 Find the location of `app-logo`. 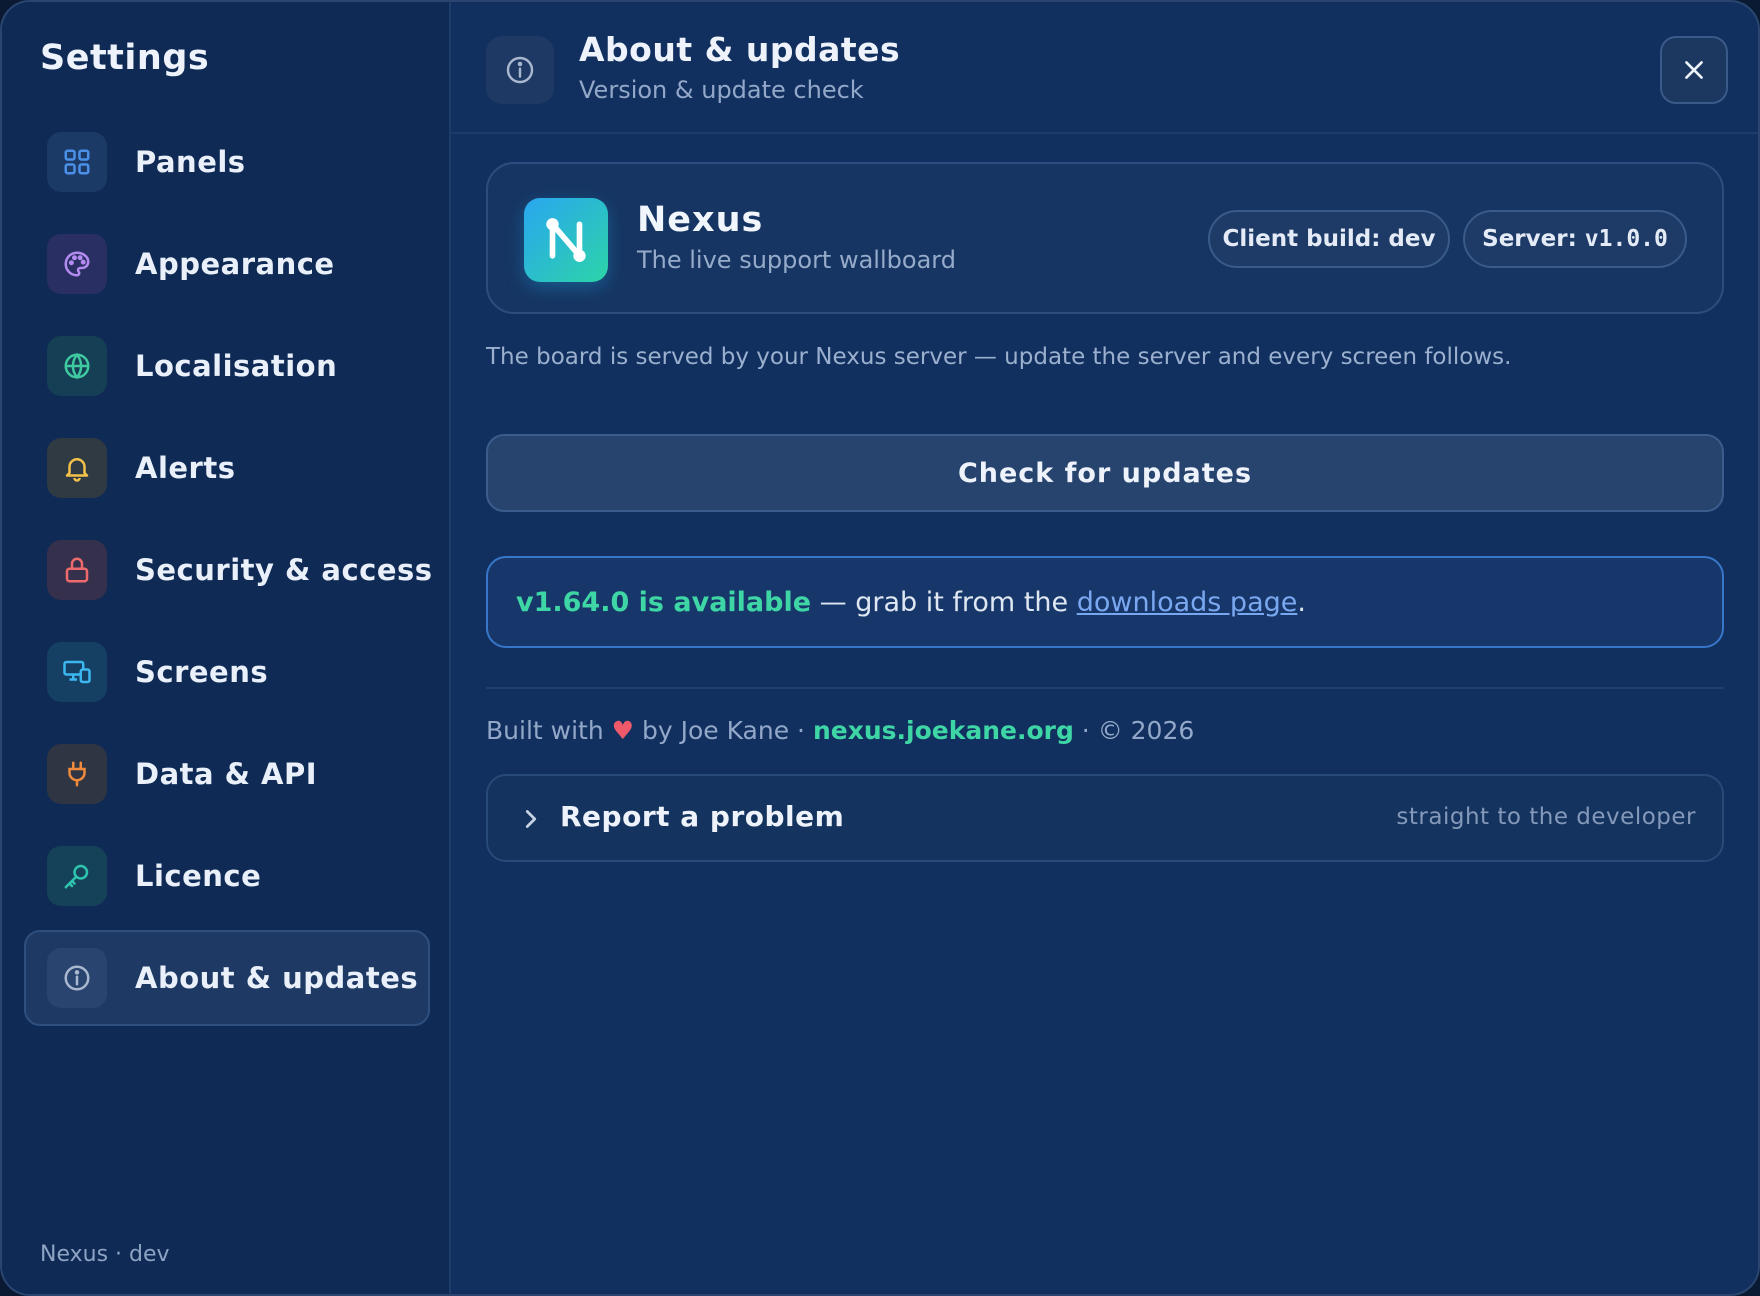

app-logo is located at coordinates (566, 240).